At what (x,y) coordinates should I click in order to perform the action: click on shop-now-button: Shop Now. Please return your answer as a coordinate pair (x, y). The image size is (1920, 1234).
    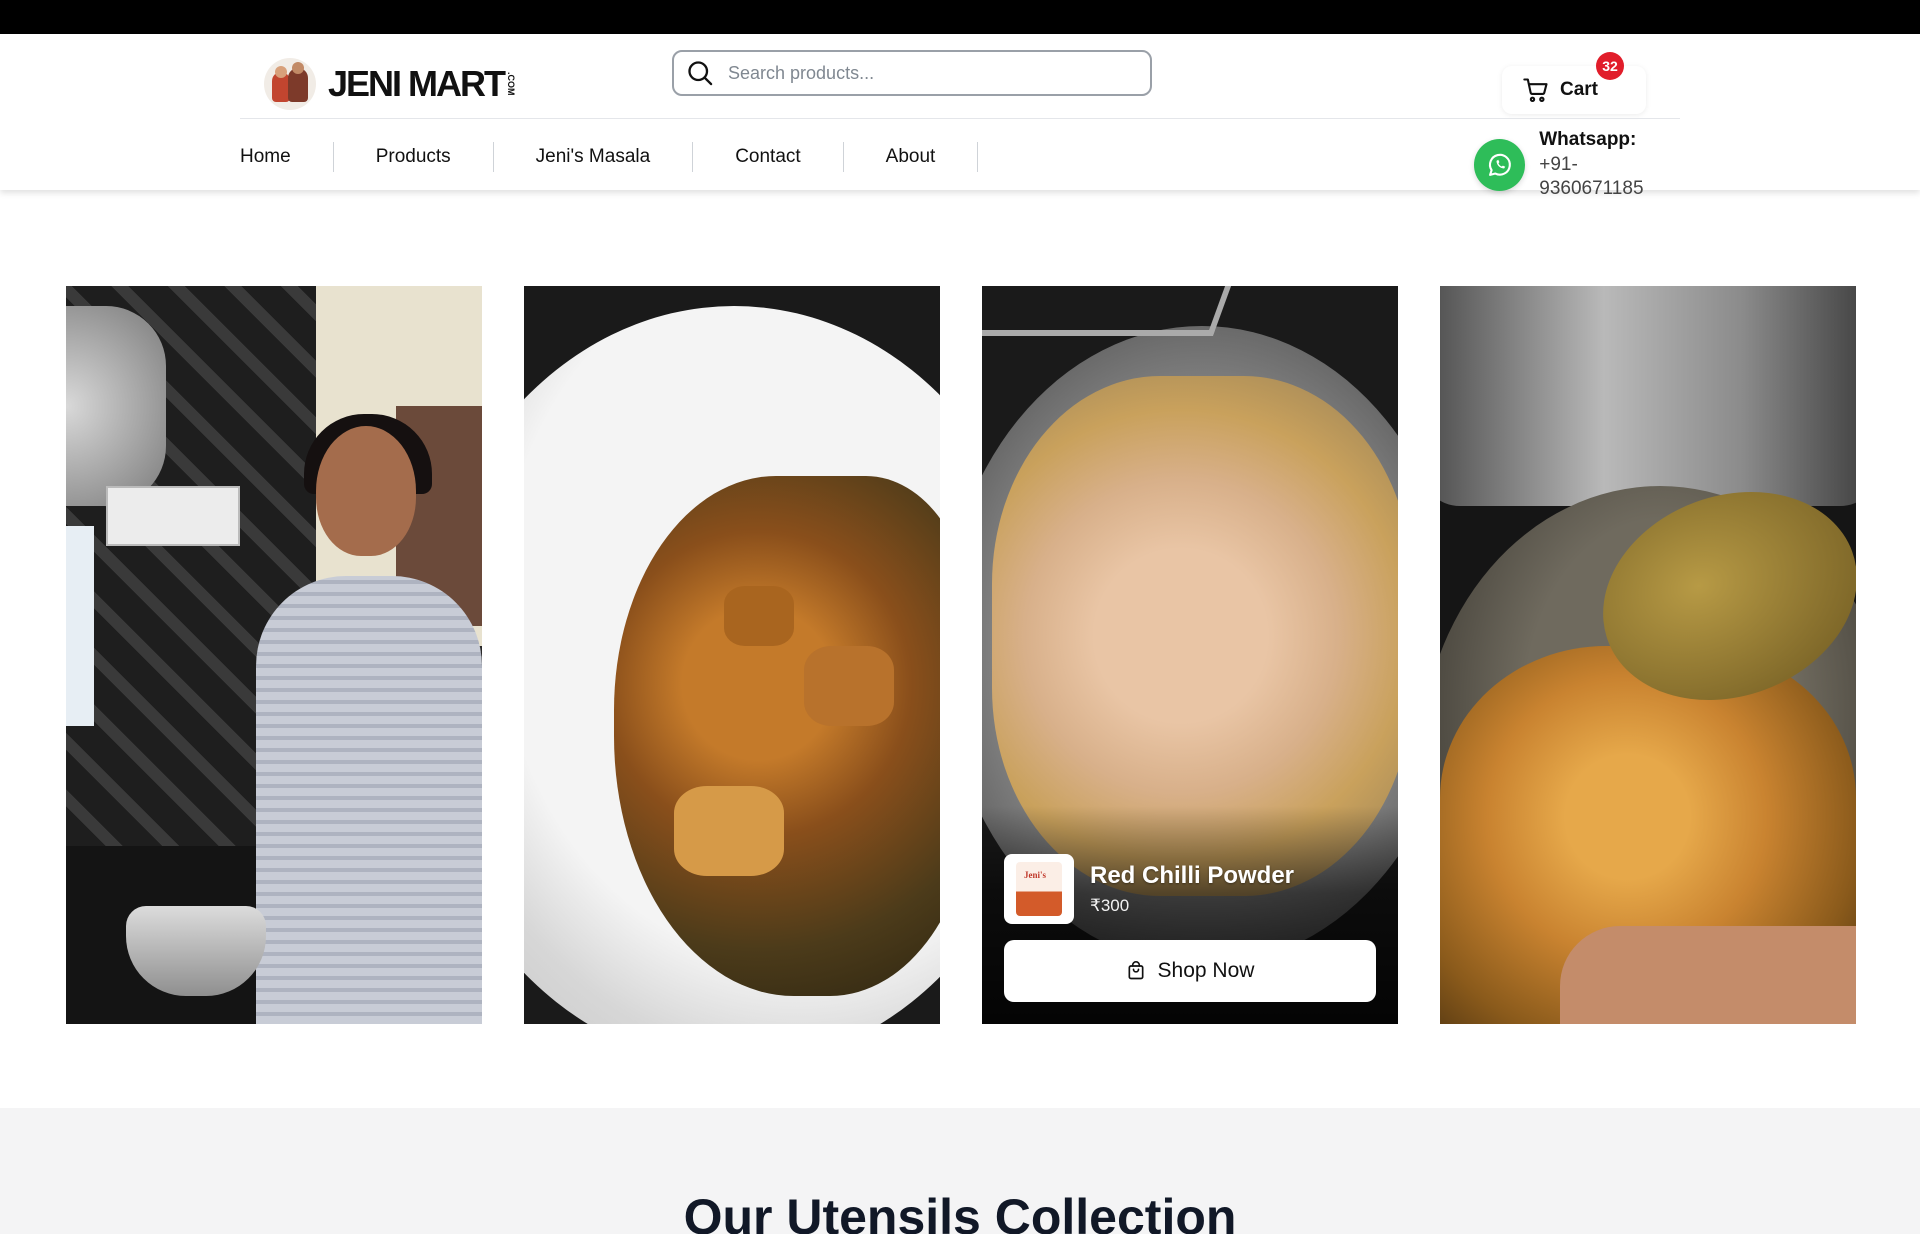
    Looking at the image, I should click on (1190, 971).